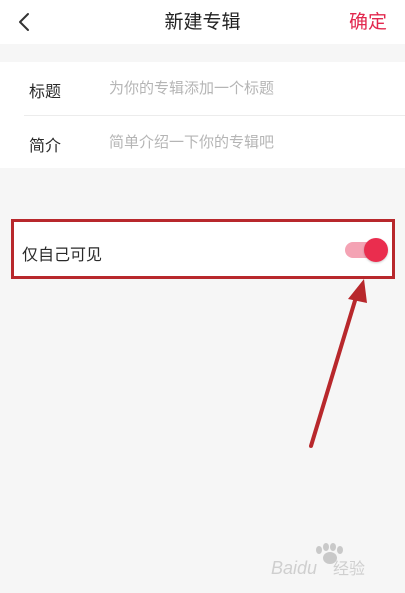 This screenshot has height=593, width=405. I want to click on page-title: 新建专辑, so click(202, 22).